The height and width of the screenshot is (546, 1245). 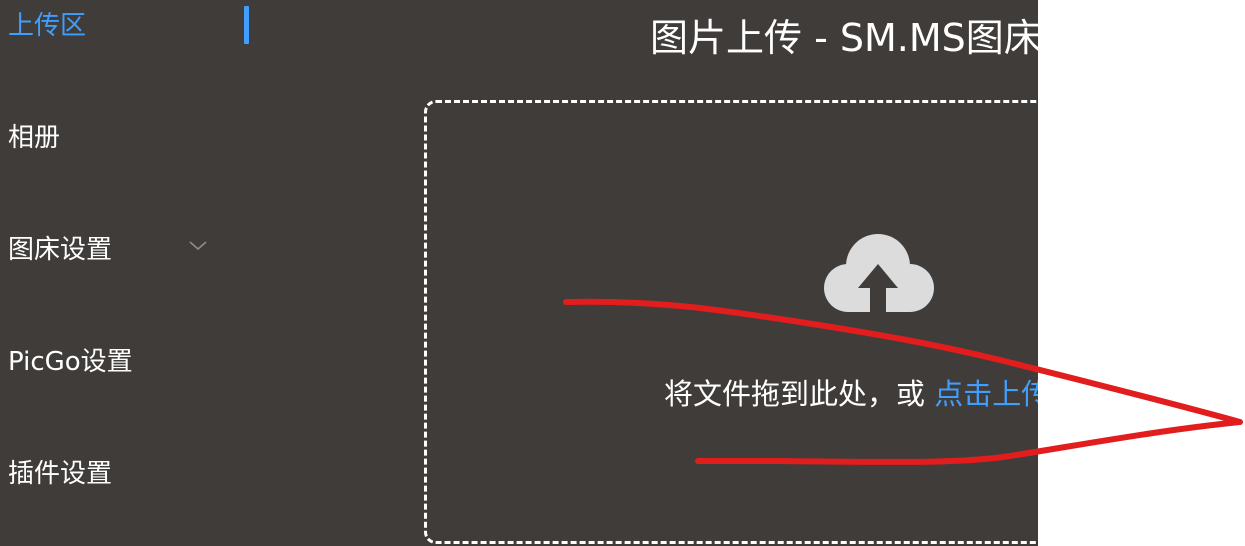 What do you see at coordinates (70, 362) in the screenshot?
I see `sidebar-item-picgo-settings: PicGo设置` at bounding box center [70, 362].